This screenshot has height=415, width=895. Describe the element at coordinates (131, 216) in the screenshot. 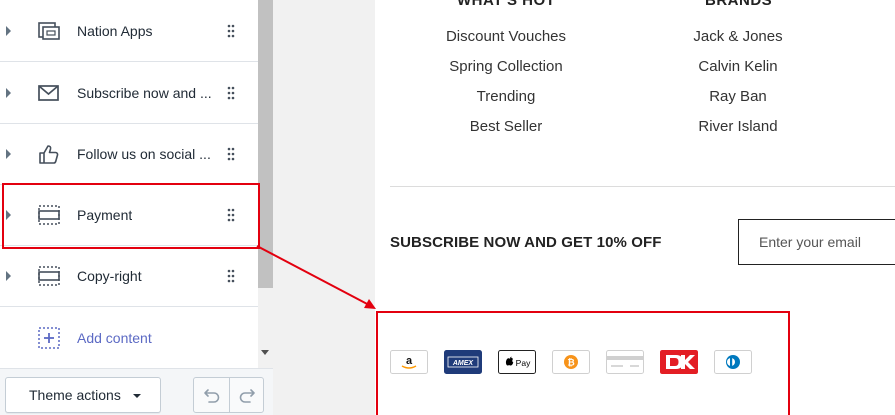

I see `highlight-box-payment-section` at that location.